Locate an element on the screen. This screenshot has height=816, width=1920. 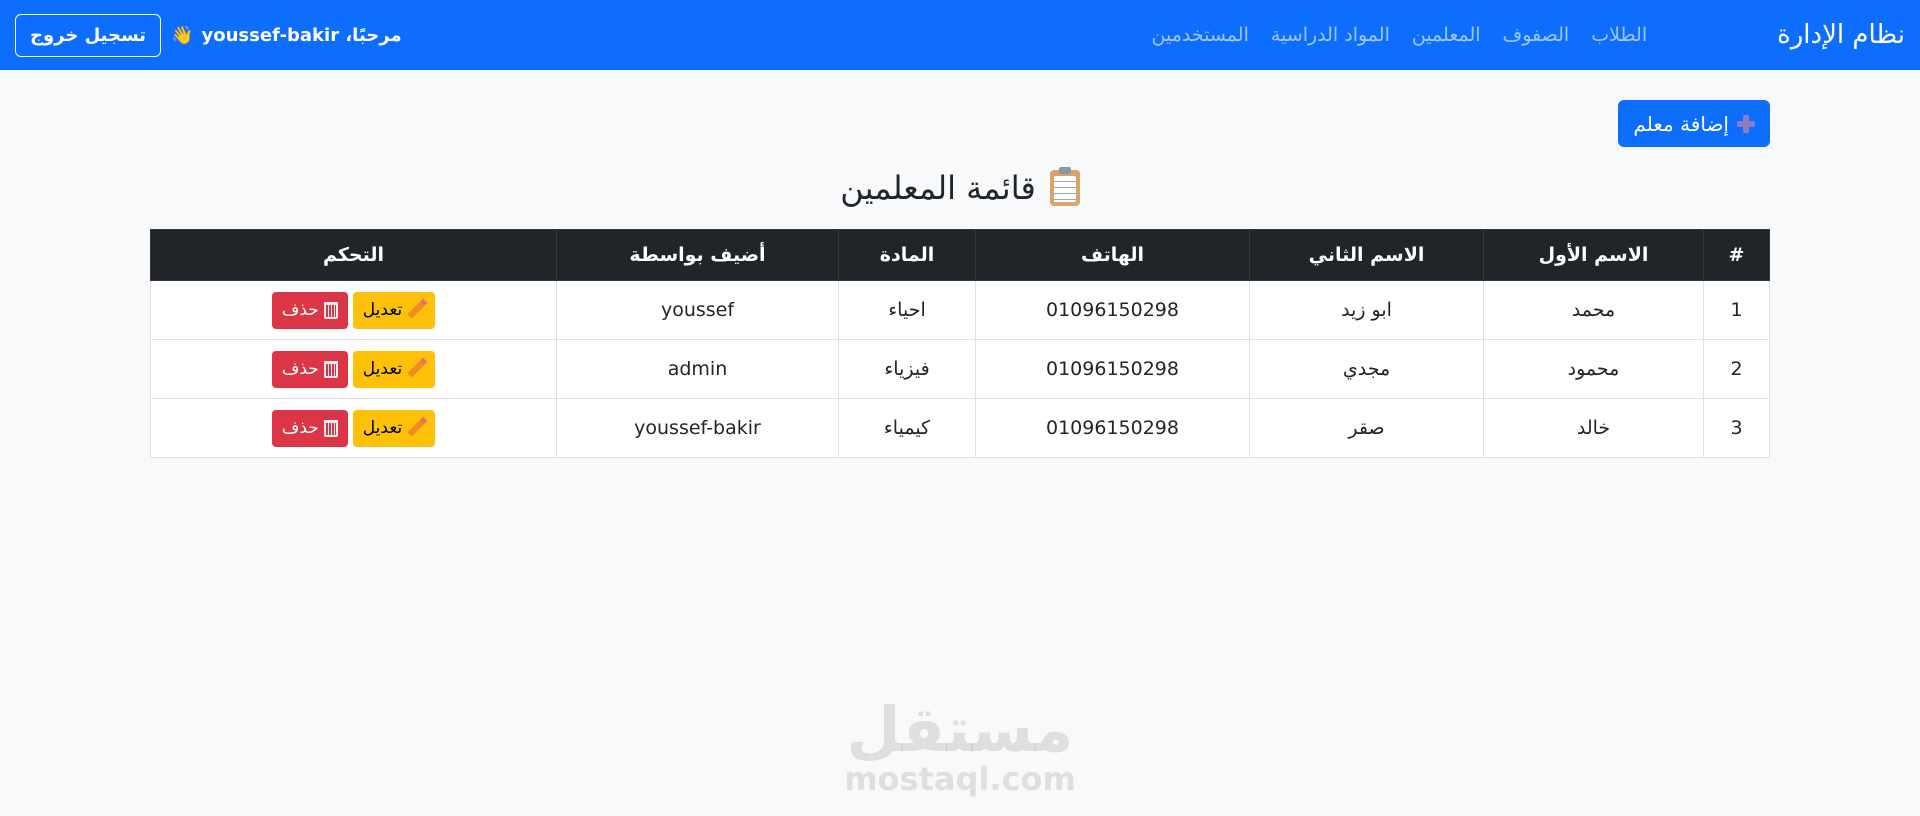
page-title-text: قائمة المعلمين is located at coordinates (938, 188).